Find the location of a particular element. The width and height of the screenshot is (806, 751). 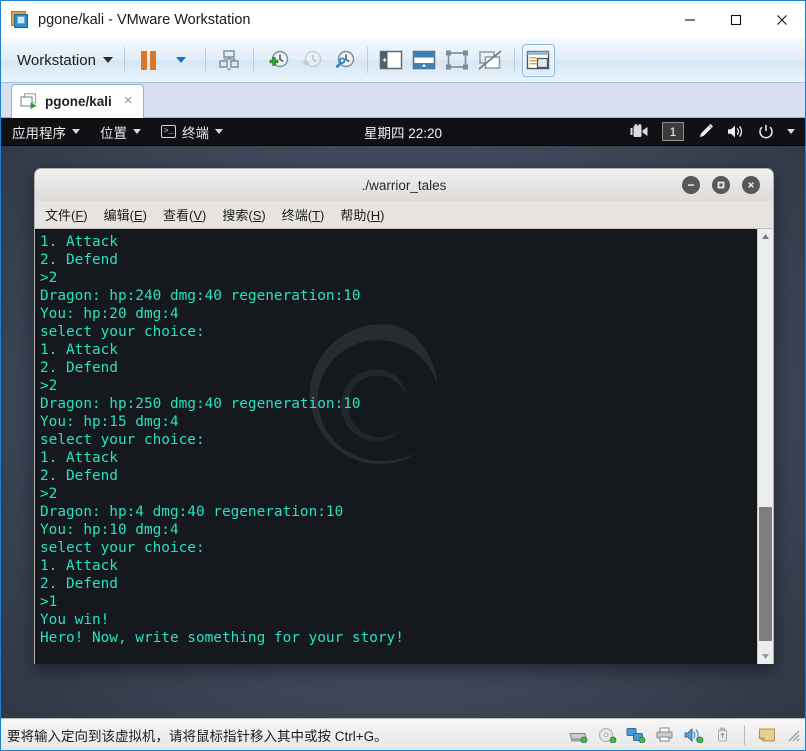

close-icon is located at coordinates (751, 185).